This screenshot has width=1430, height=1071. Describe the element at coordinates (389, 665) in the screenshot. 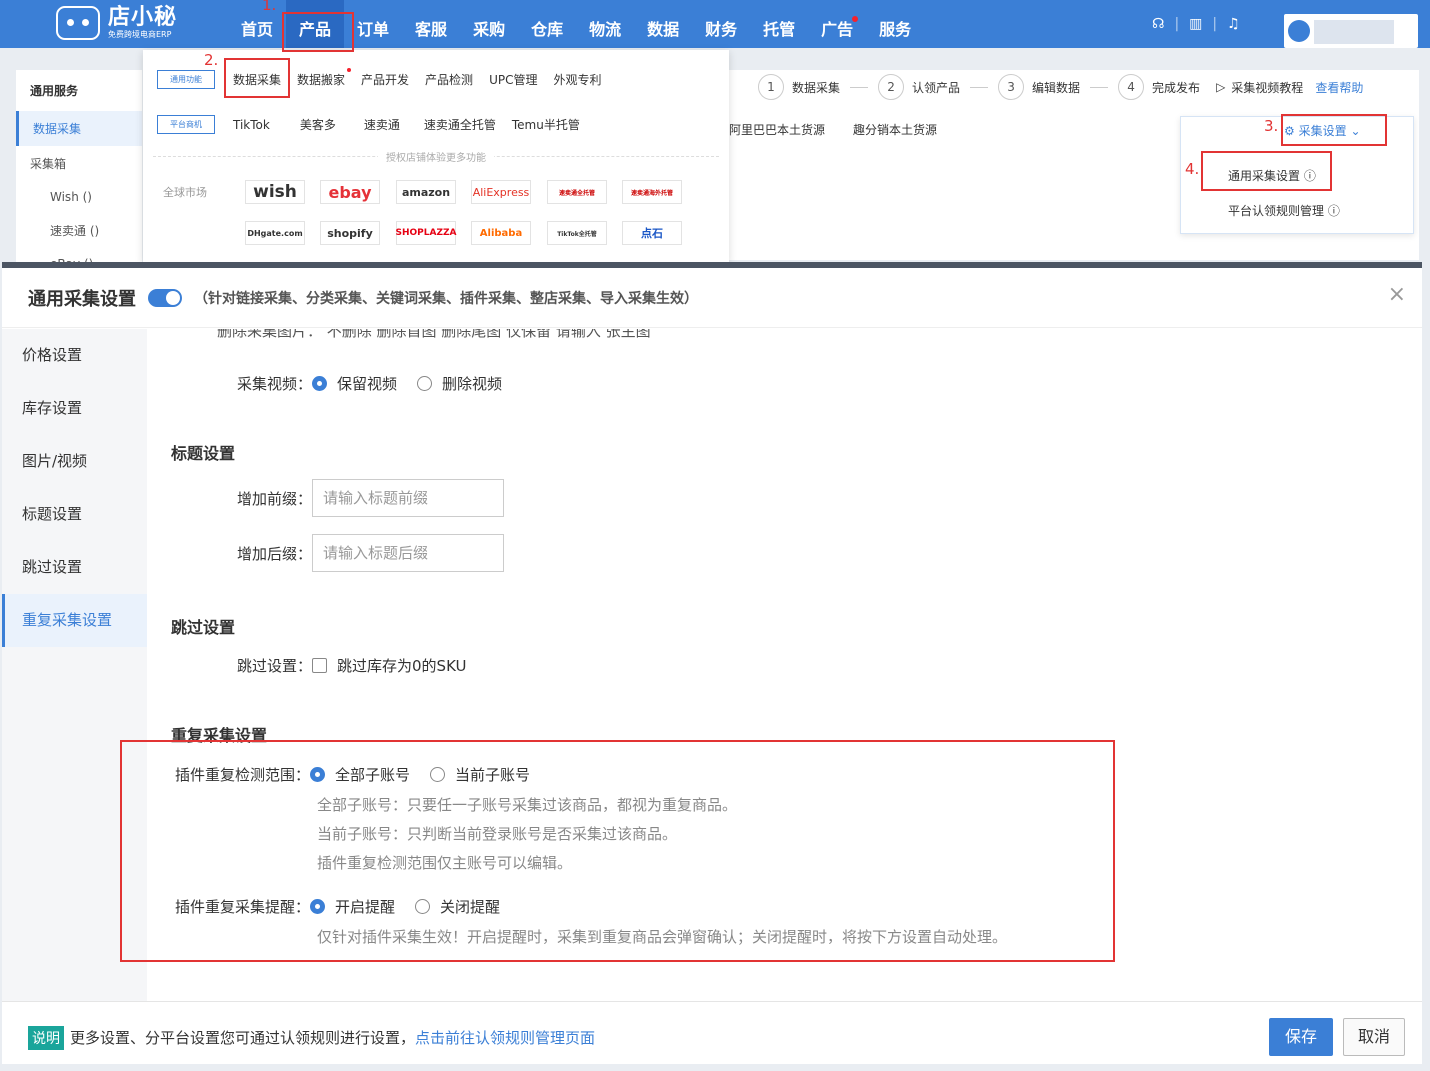

I see `skip-zero-stock-checkbox: 跳过库存为0的SKU` at that location.